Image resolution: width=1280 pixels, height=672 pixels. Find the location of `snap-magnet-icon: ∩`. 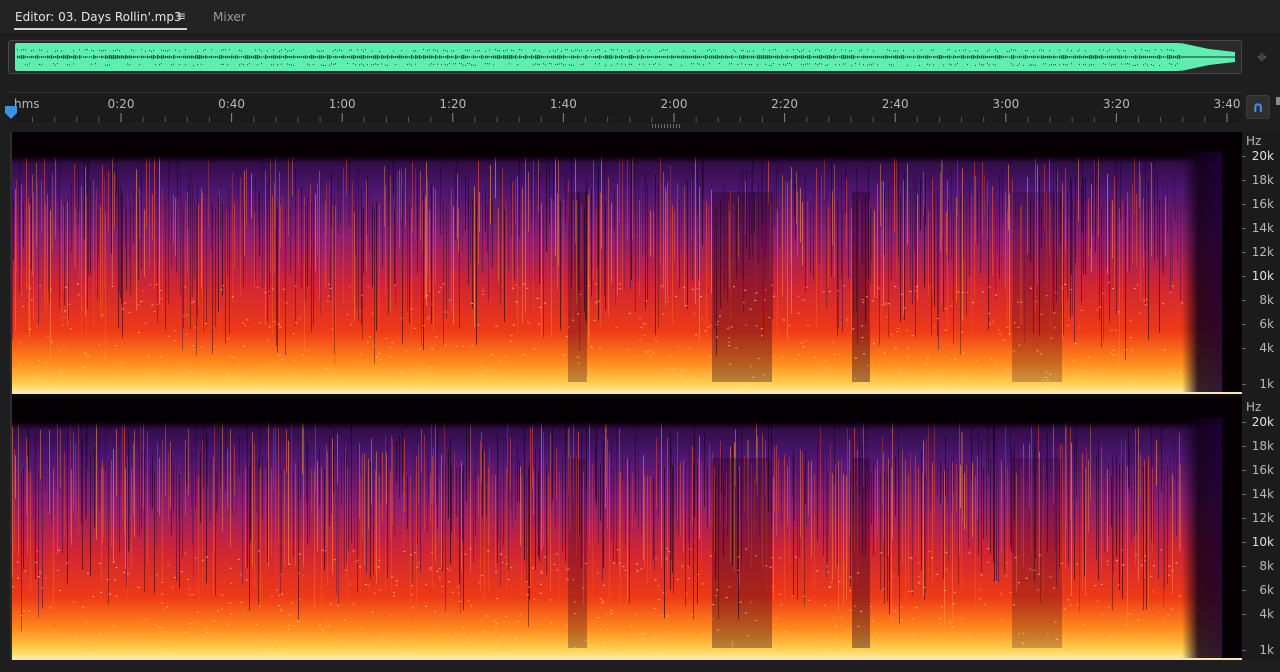

snap-magnet-icon: ∩ is located at coordinates (1258, 107).